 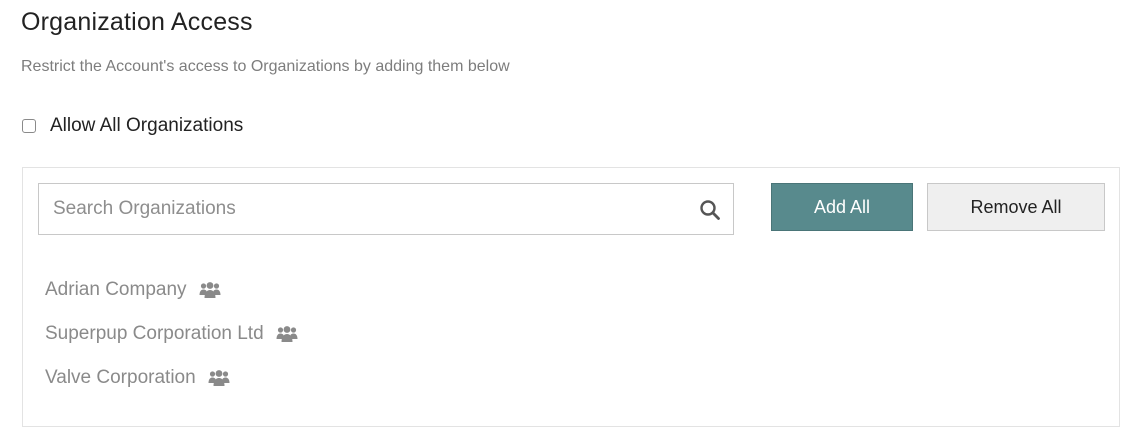 I want to click on allow-all-label: Allow All Organizations, so click(x=147, y=125).